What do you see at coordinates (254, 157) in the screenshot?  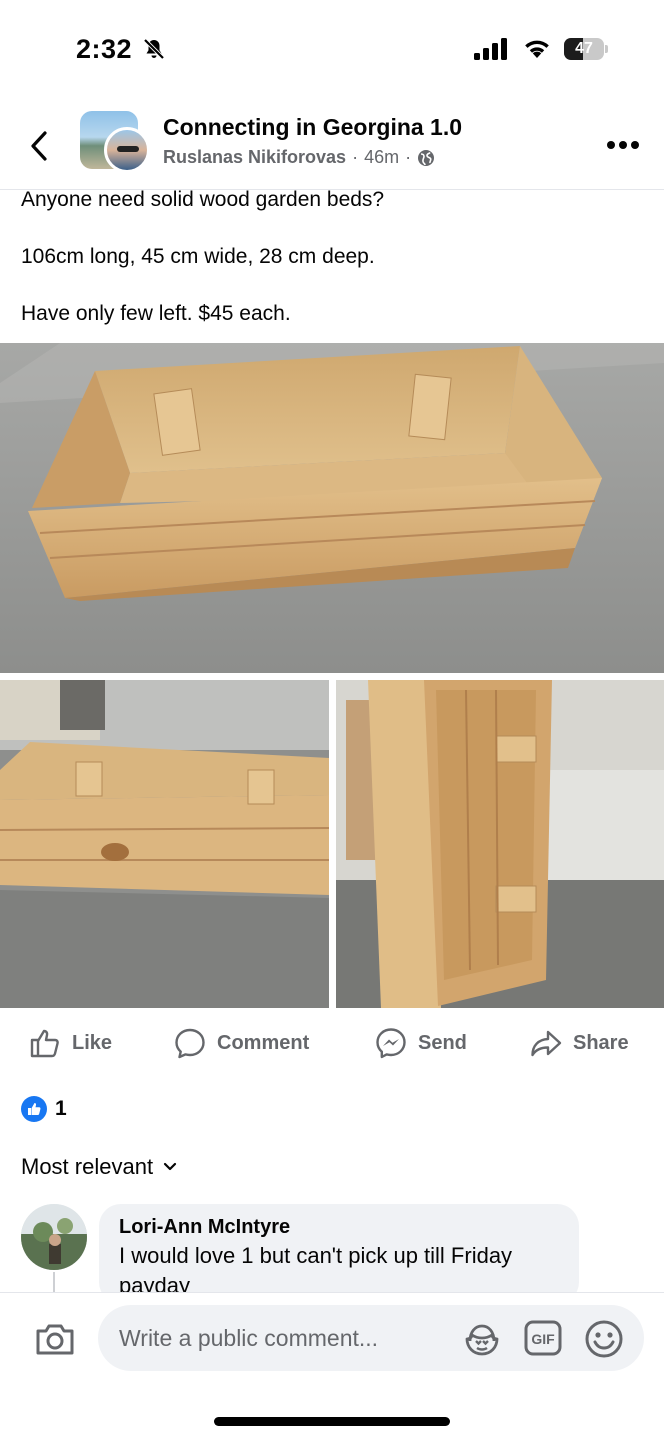 I see `author-name: Ruslanas Nikiforovas` at bounding box center [254, 157].